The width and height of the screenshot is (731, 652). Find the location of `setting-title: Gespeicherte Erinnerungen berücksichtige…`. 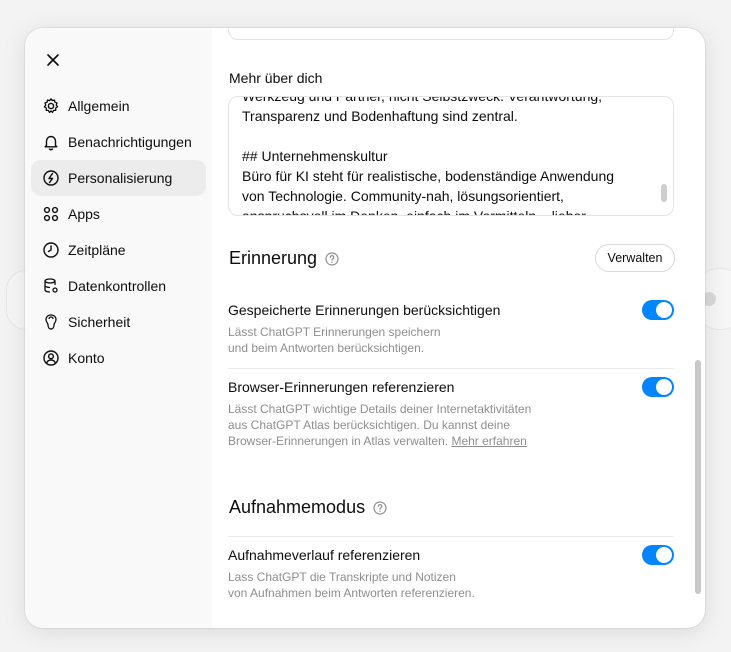

setting-title: Gespeicherte Erinnerungen berücksichtige… is located at coordinates (364, 310).